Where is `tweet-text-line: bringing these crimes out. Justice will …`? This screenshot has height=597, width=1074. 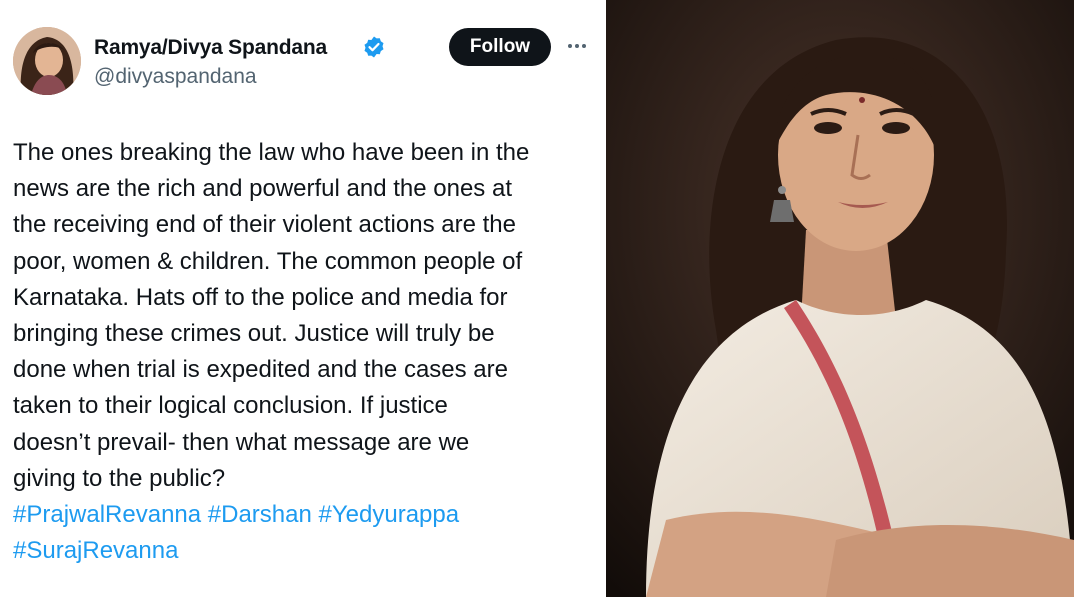 tweet-text-line: bringing these crimes out. Justice will … is located at coordinates (254, 333).